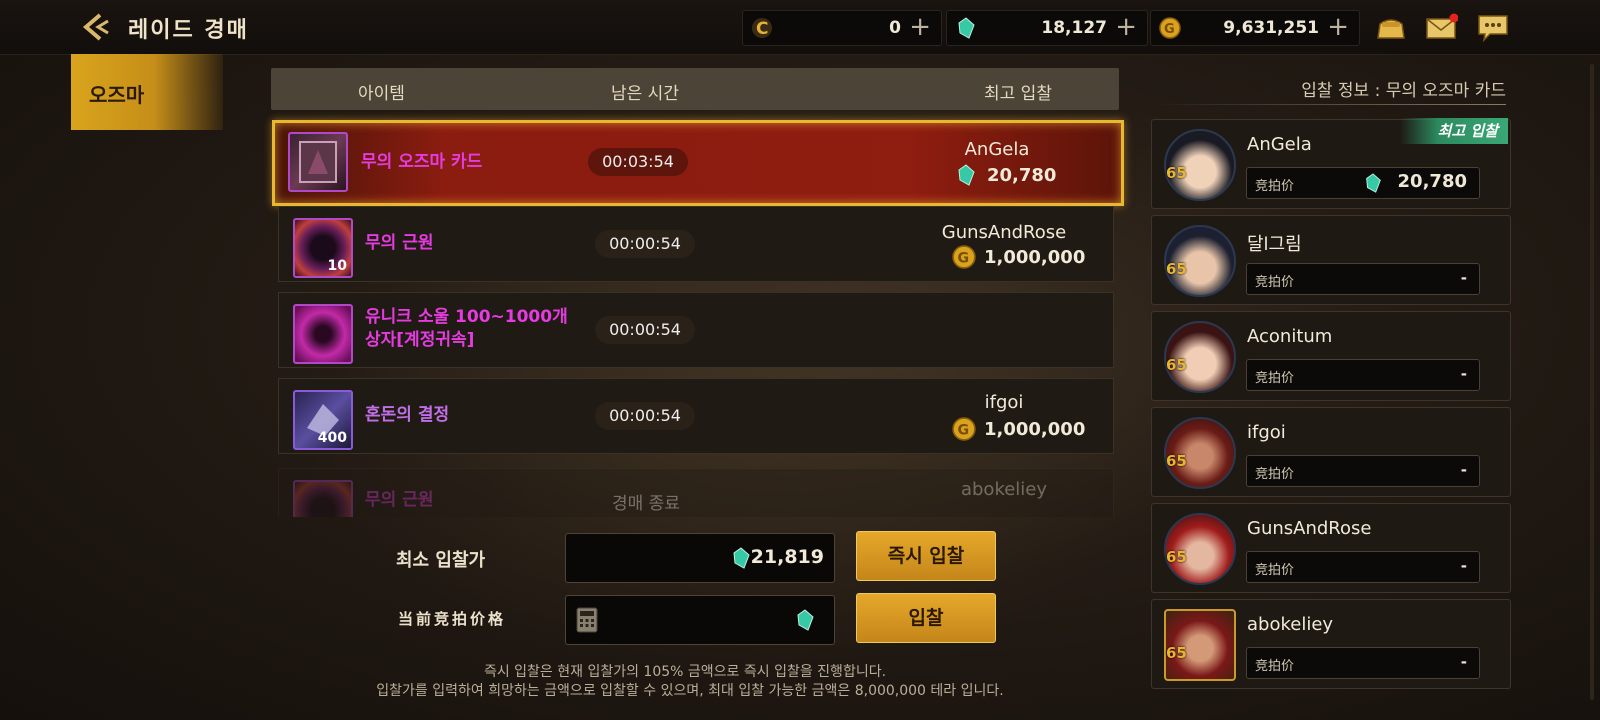 Image resolution: width=1600 pixels, height=720 pixels. What do you see at coordinates (997, 149) in the screenshot?
I see `top-bidder-name: AnGela` at bounding box center [997, 149].